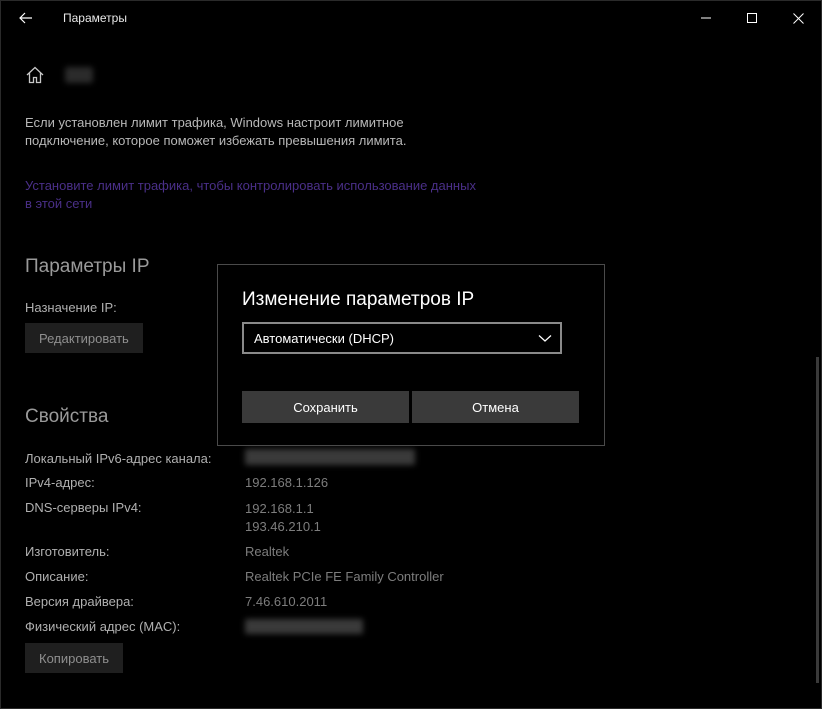  What do you see at coordinates (67, 551) in the screenshot?
I see `property-label: Изготовитель:` at bounding box center [67, 551].